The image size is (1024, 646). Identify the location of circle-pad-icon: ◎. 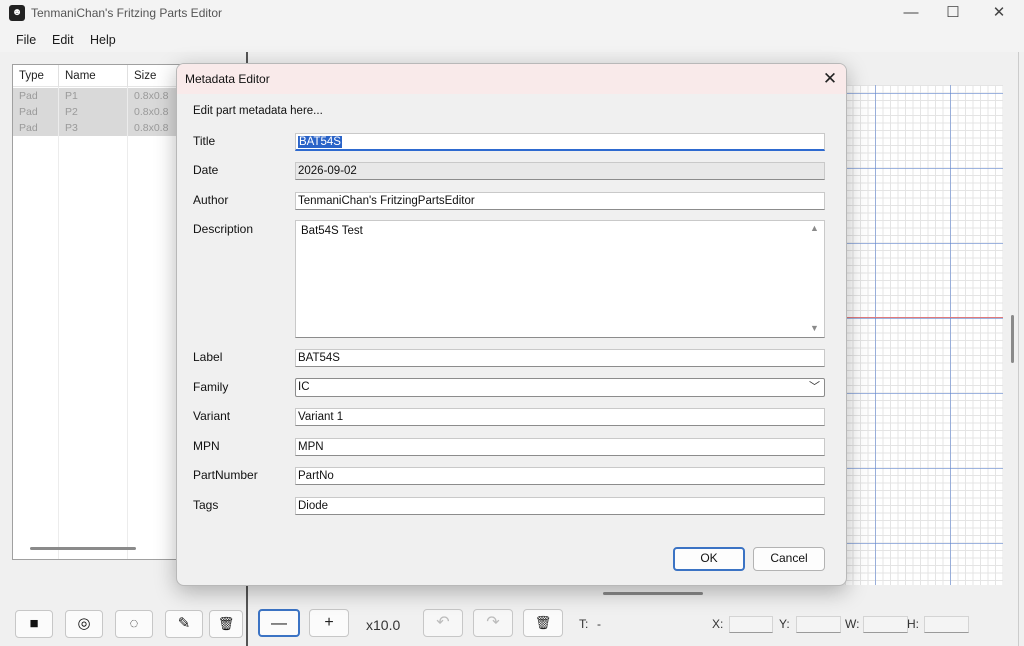
(84, 623).